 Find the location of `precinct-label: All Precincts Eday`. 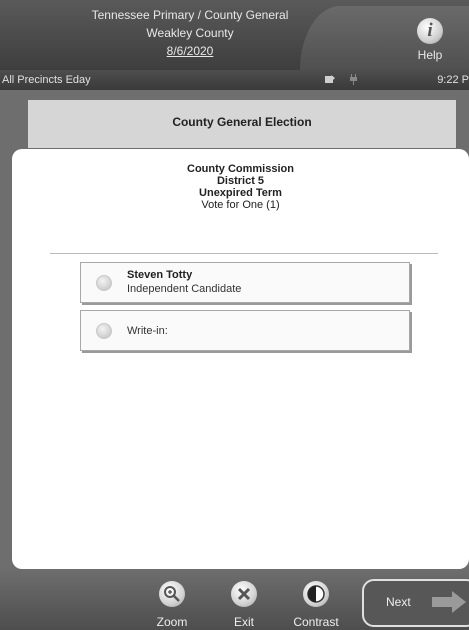

precinct-label: All Precincts Eday is located at coordinates (46, 80).